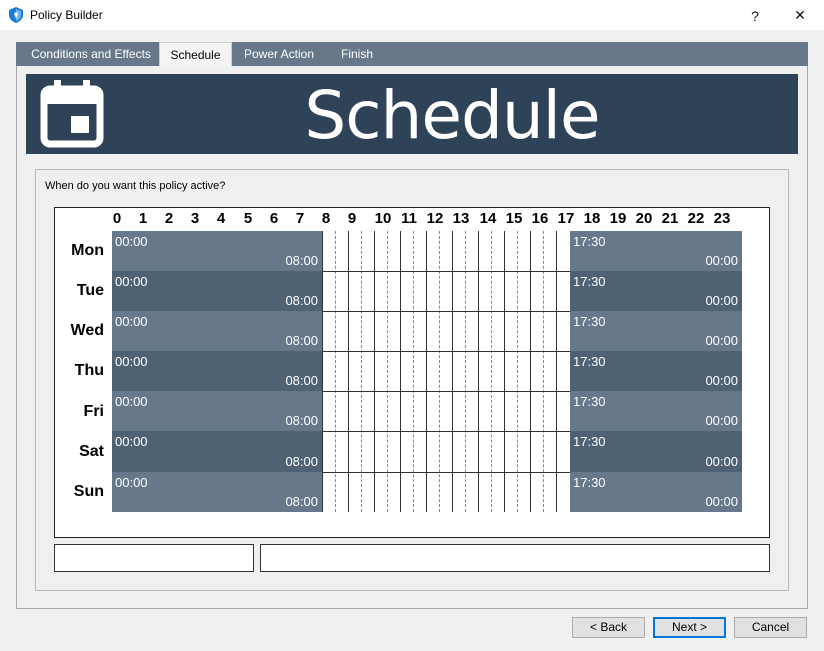 Image resolution: width=824 pixels, height=651 pixels. Describe the element at coordinates (66, 15) in the screenshot. I see `window-title: Policy Builder` at that location.